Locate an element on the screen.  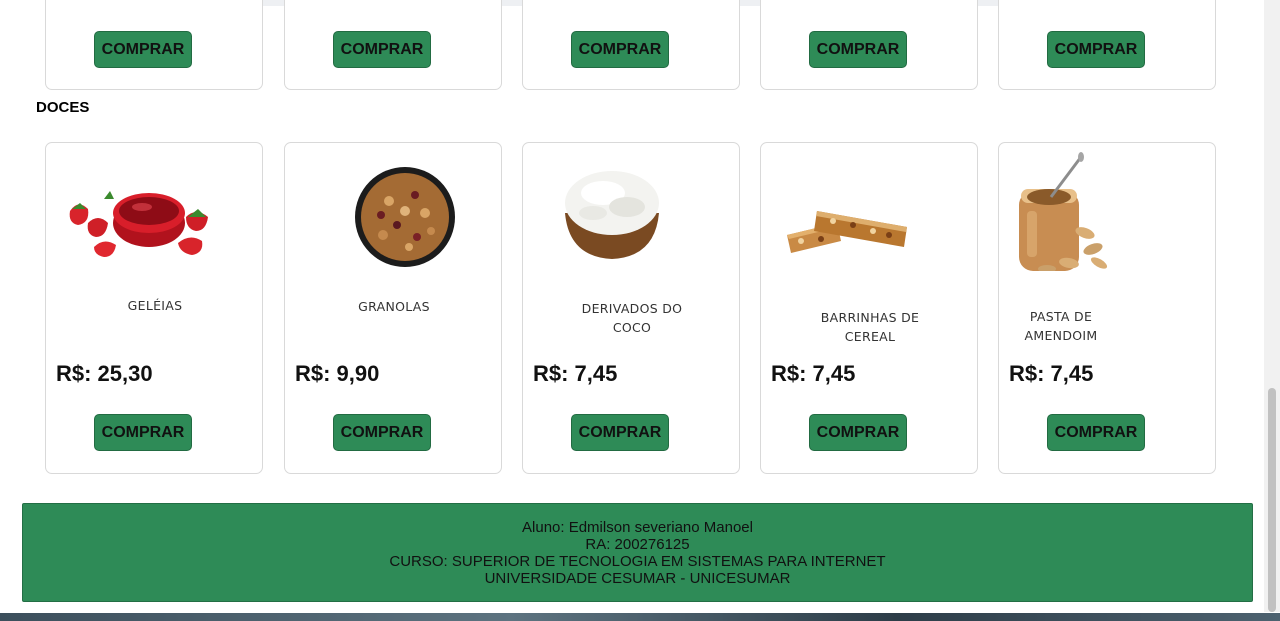
cereal-bar-image is located at coordinates (847, 232).